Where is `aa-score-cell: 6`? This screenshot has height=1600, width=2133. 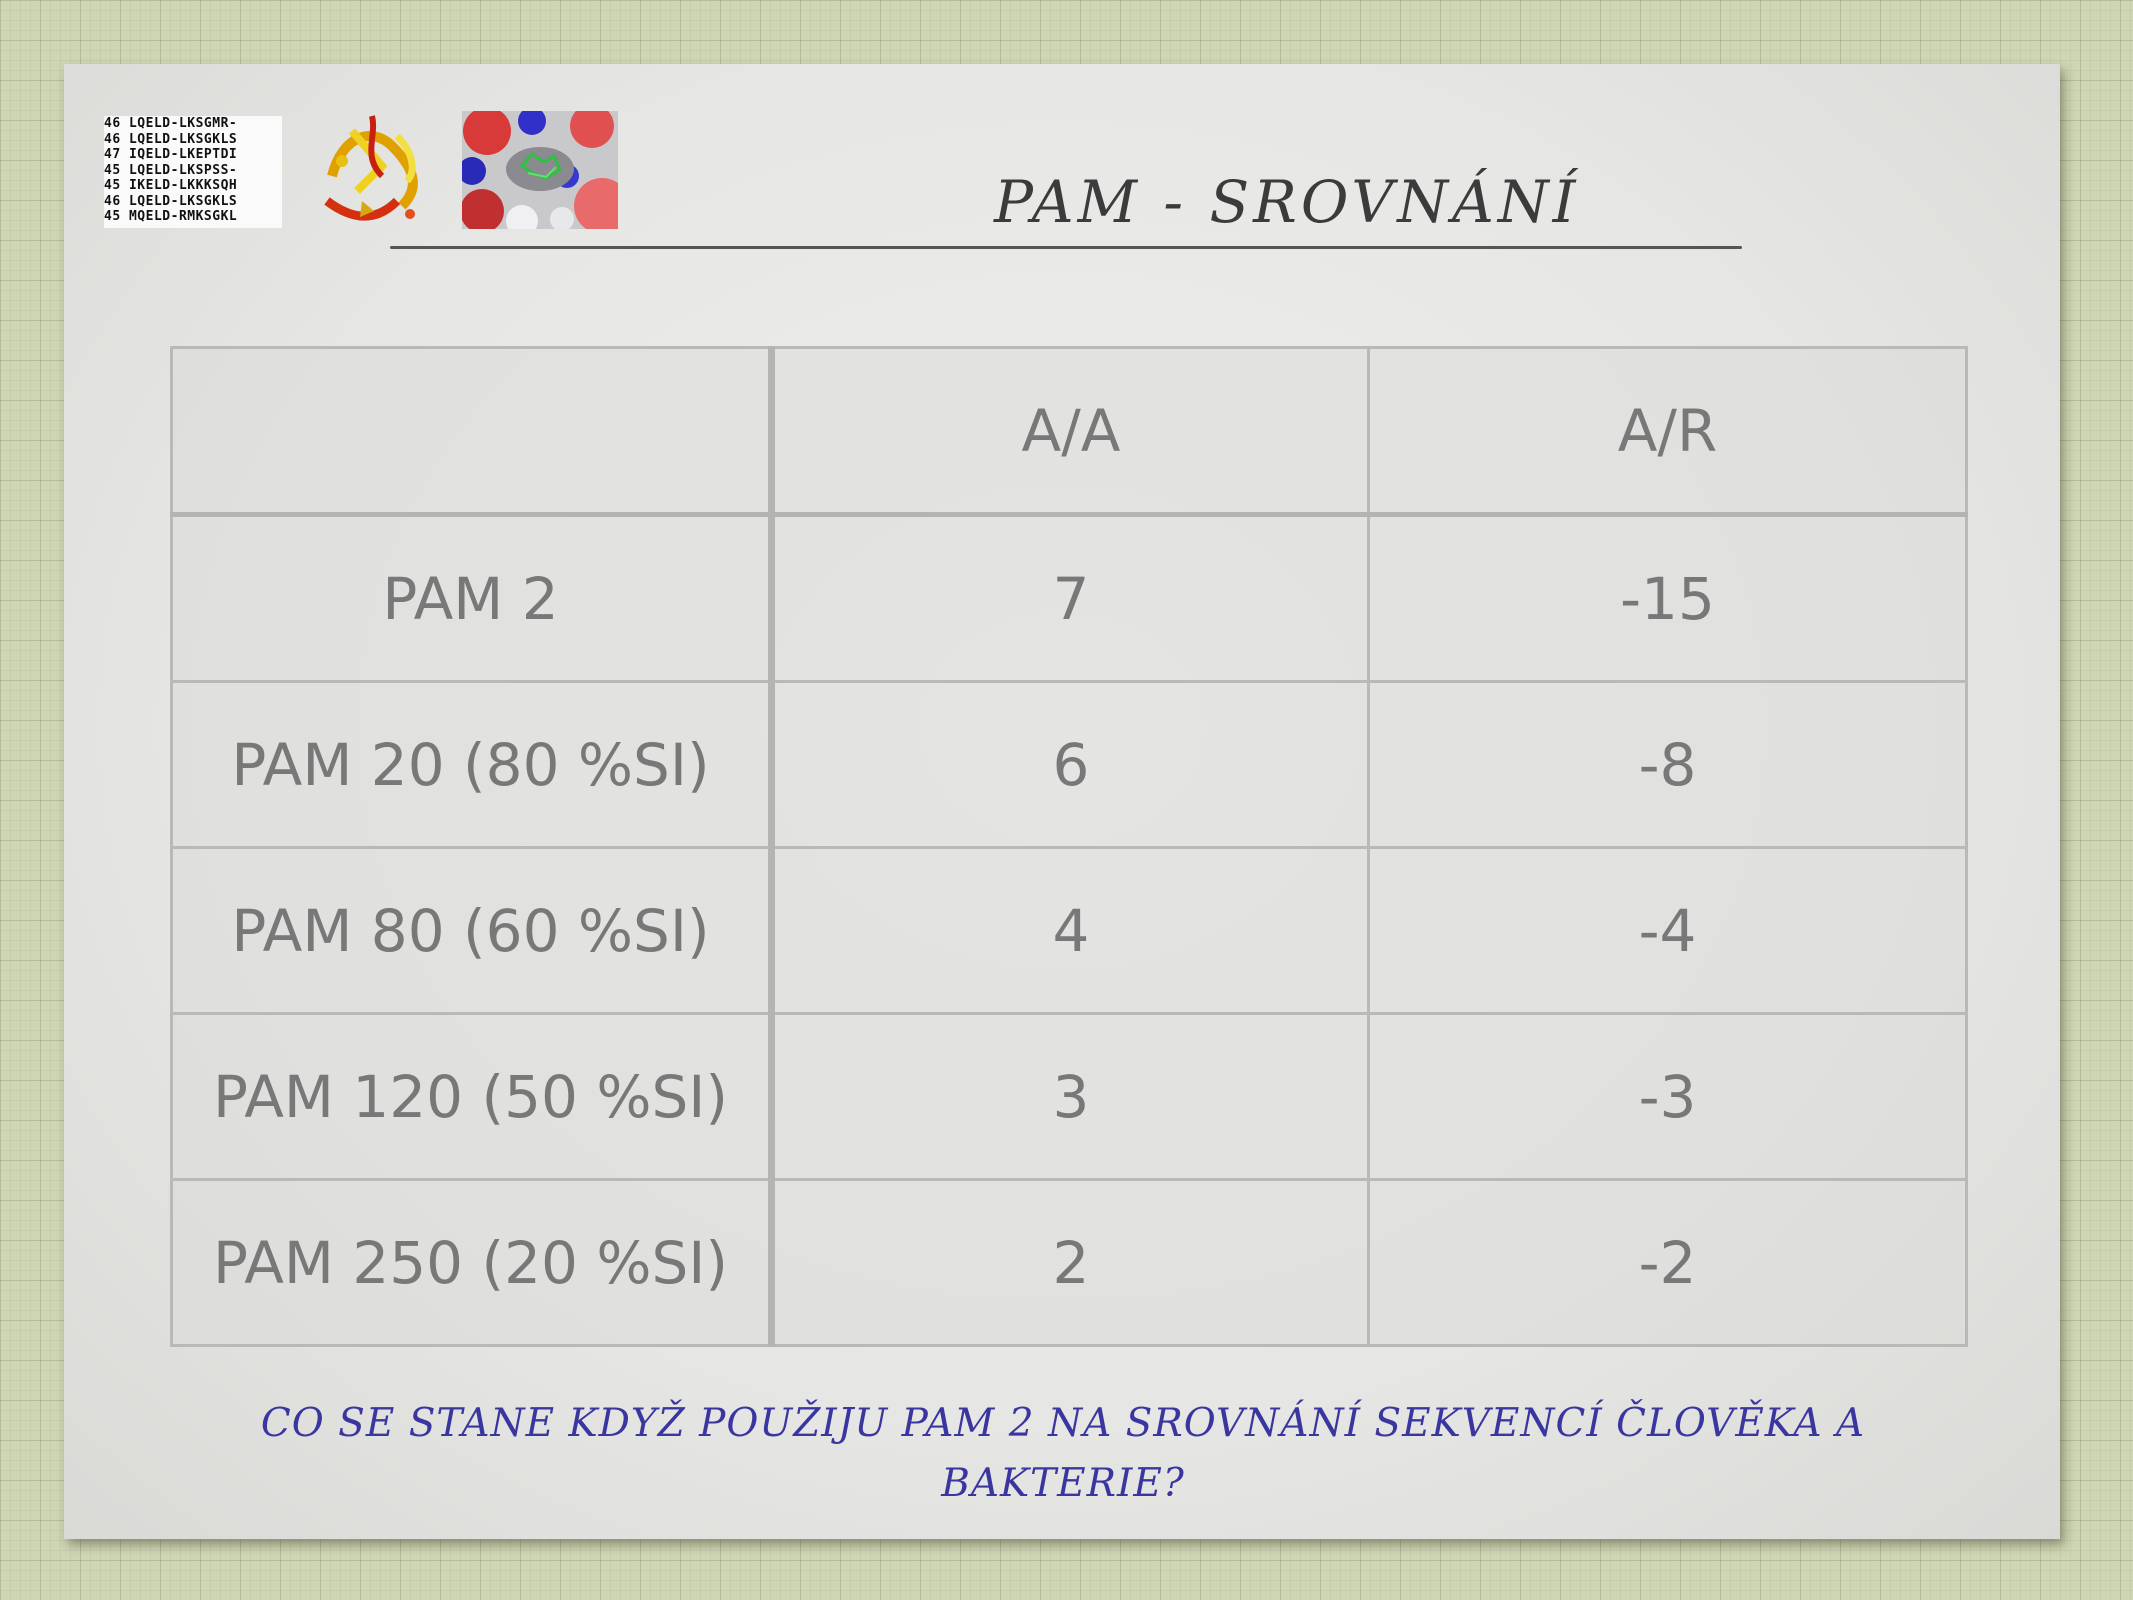
aa-score-cell: 6 is located at coordinates (1070, 764).